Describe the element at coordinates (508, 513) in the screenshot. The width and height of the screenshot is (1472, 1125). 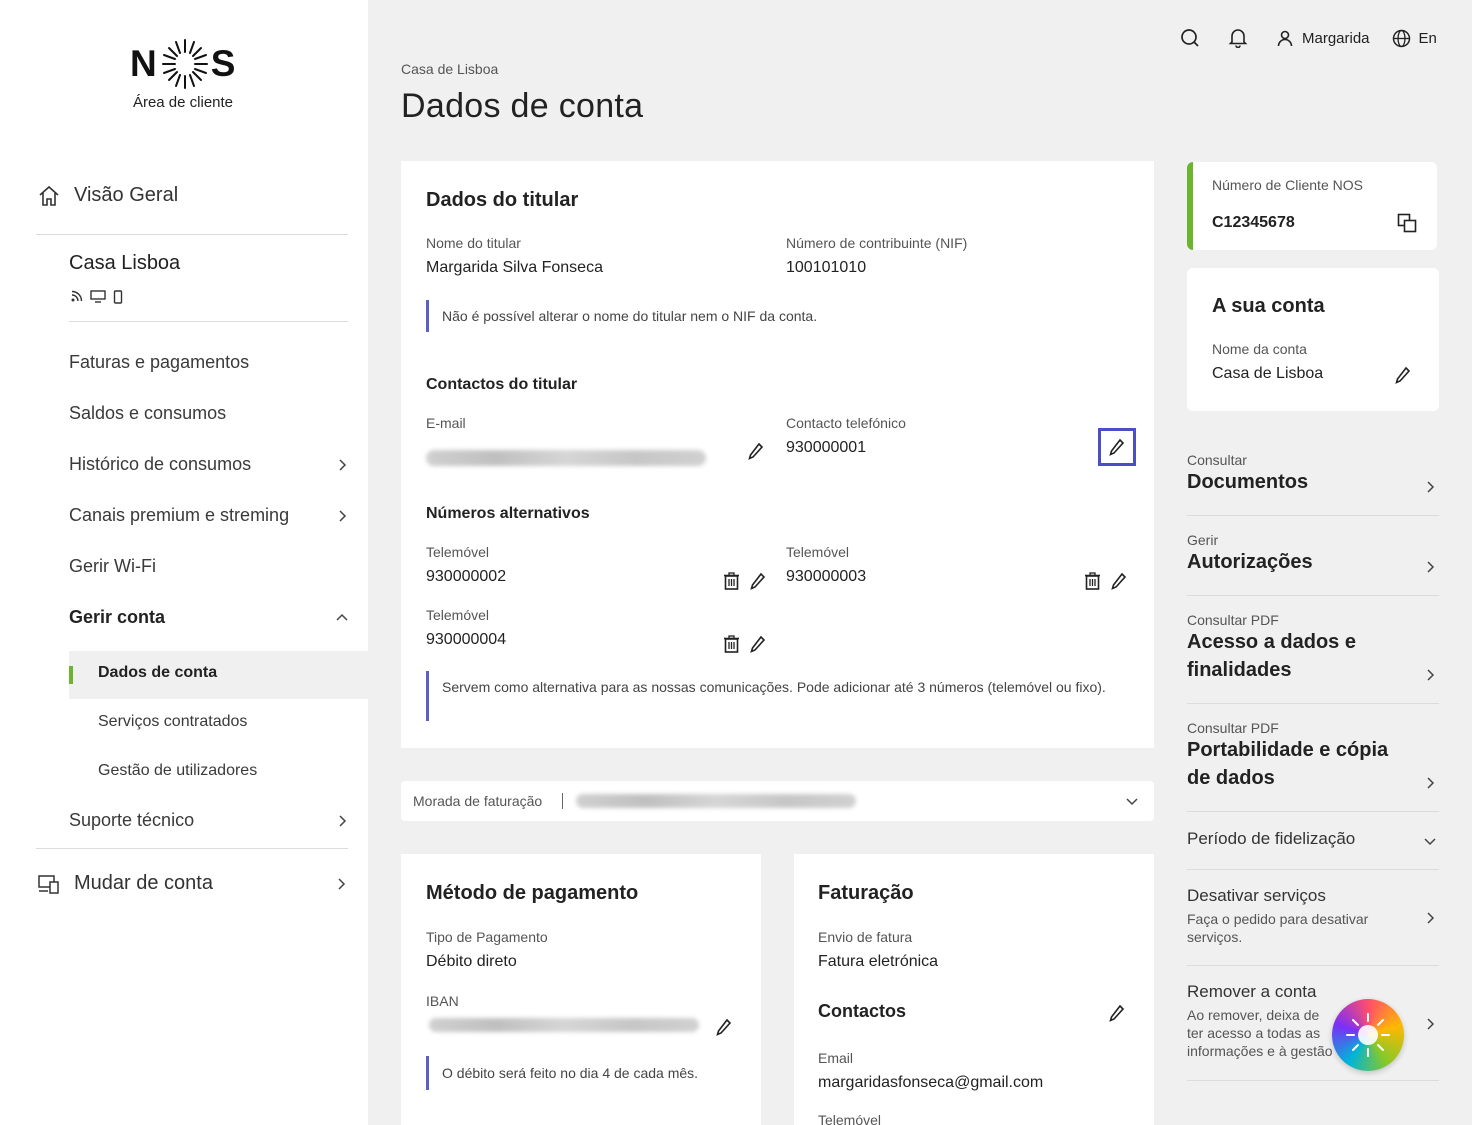
I see `alt-numbers-title: Números alternativos` at that location.